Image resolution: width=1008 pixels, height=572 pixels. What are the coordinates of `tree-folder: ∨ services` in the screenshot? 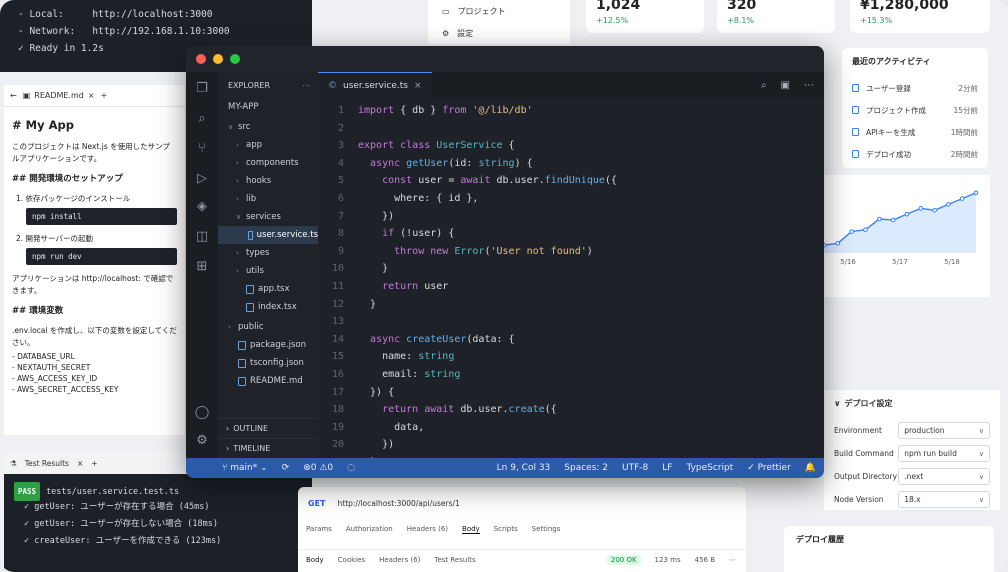 It's located at (268, 217).